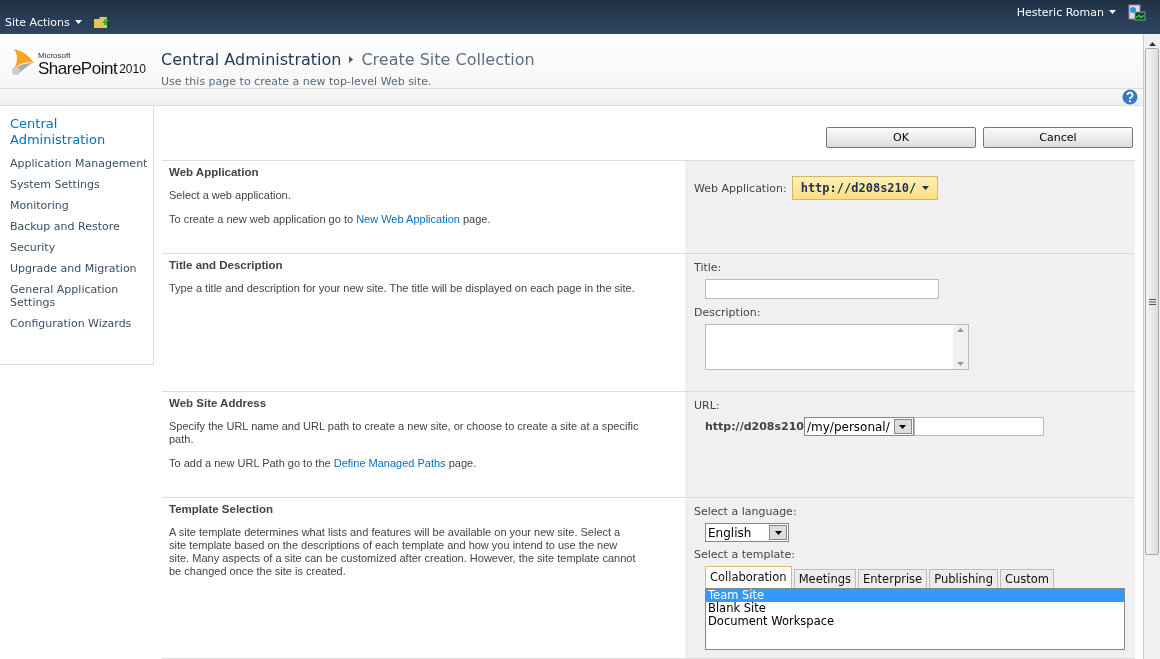 The height and width of the screenshot is (659, 1160). What do you see at coordinates (76, 185) in the screenshot?
I see `sidebar-item: System Settings` at bounding box center [76, 185].